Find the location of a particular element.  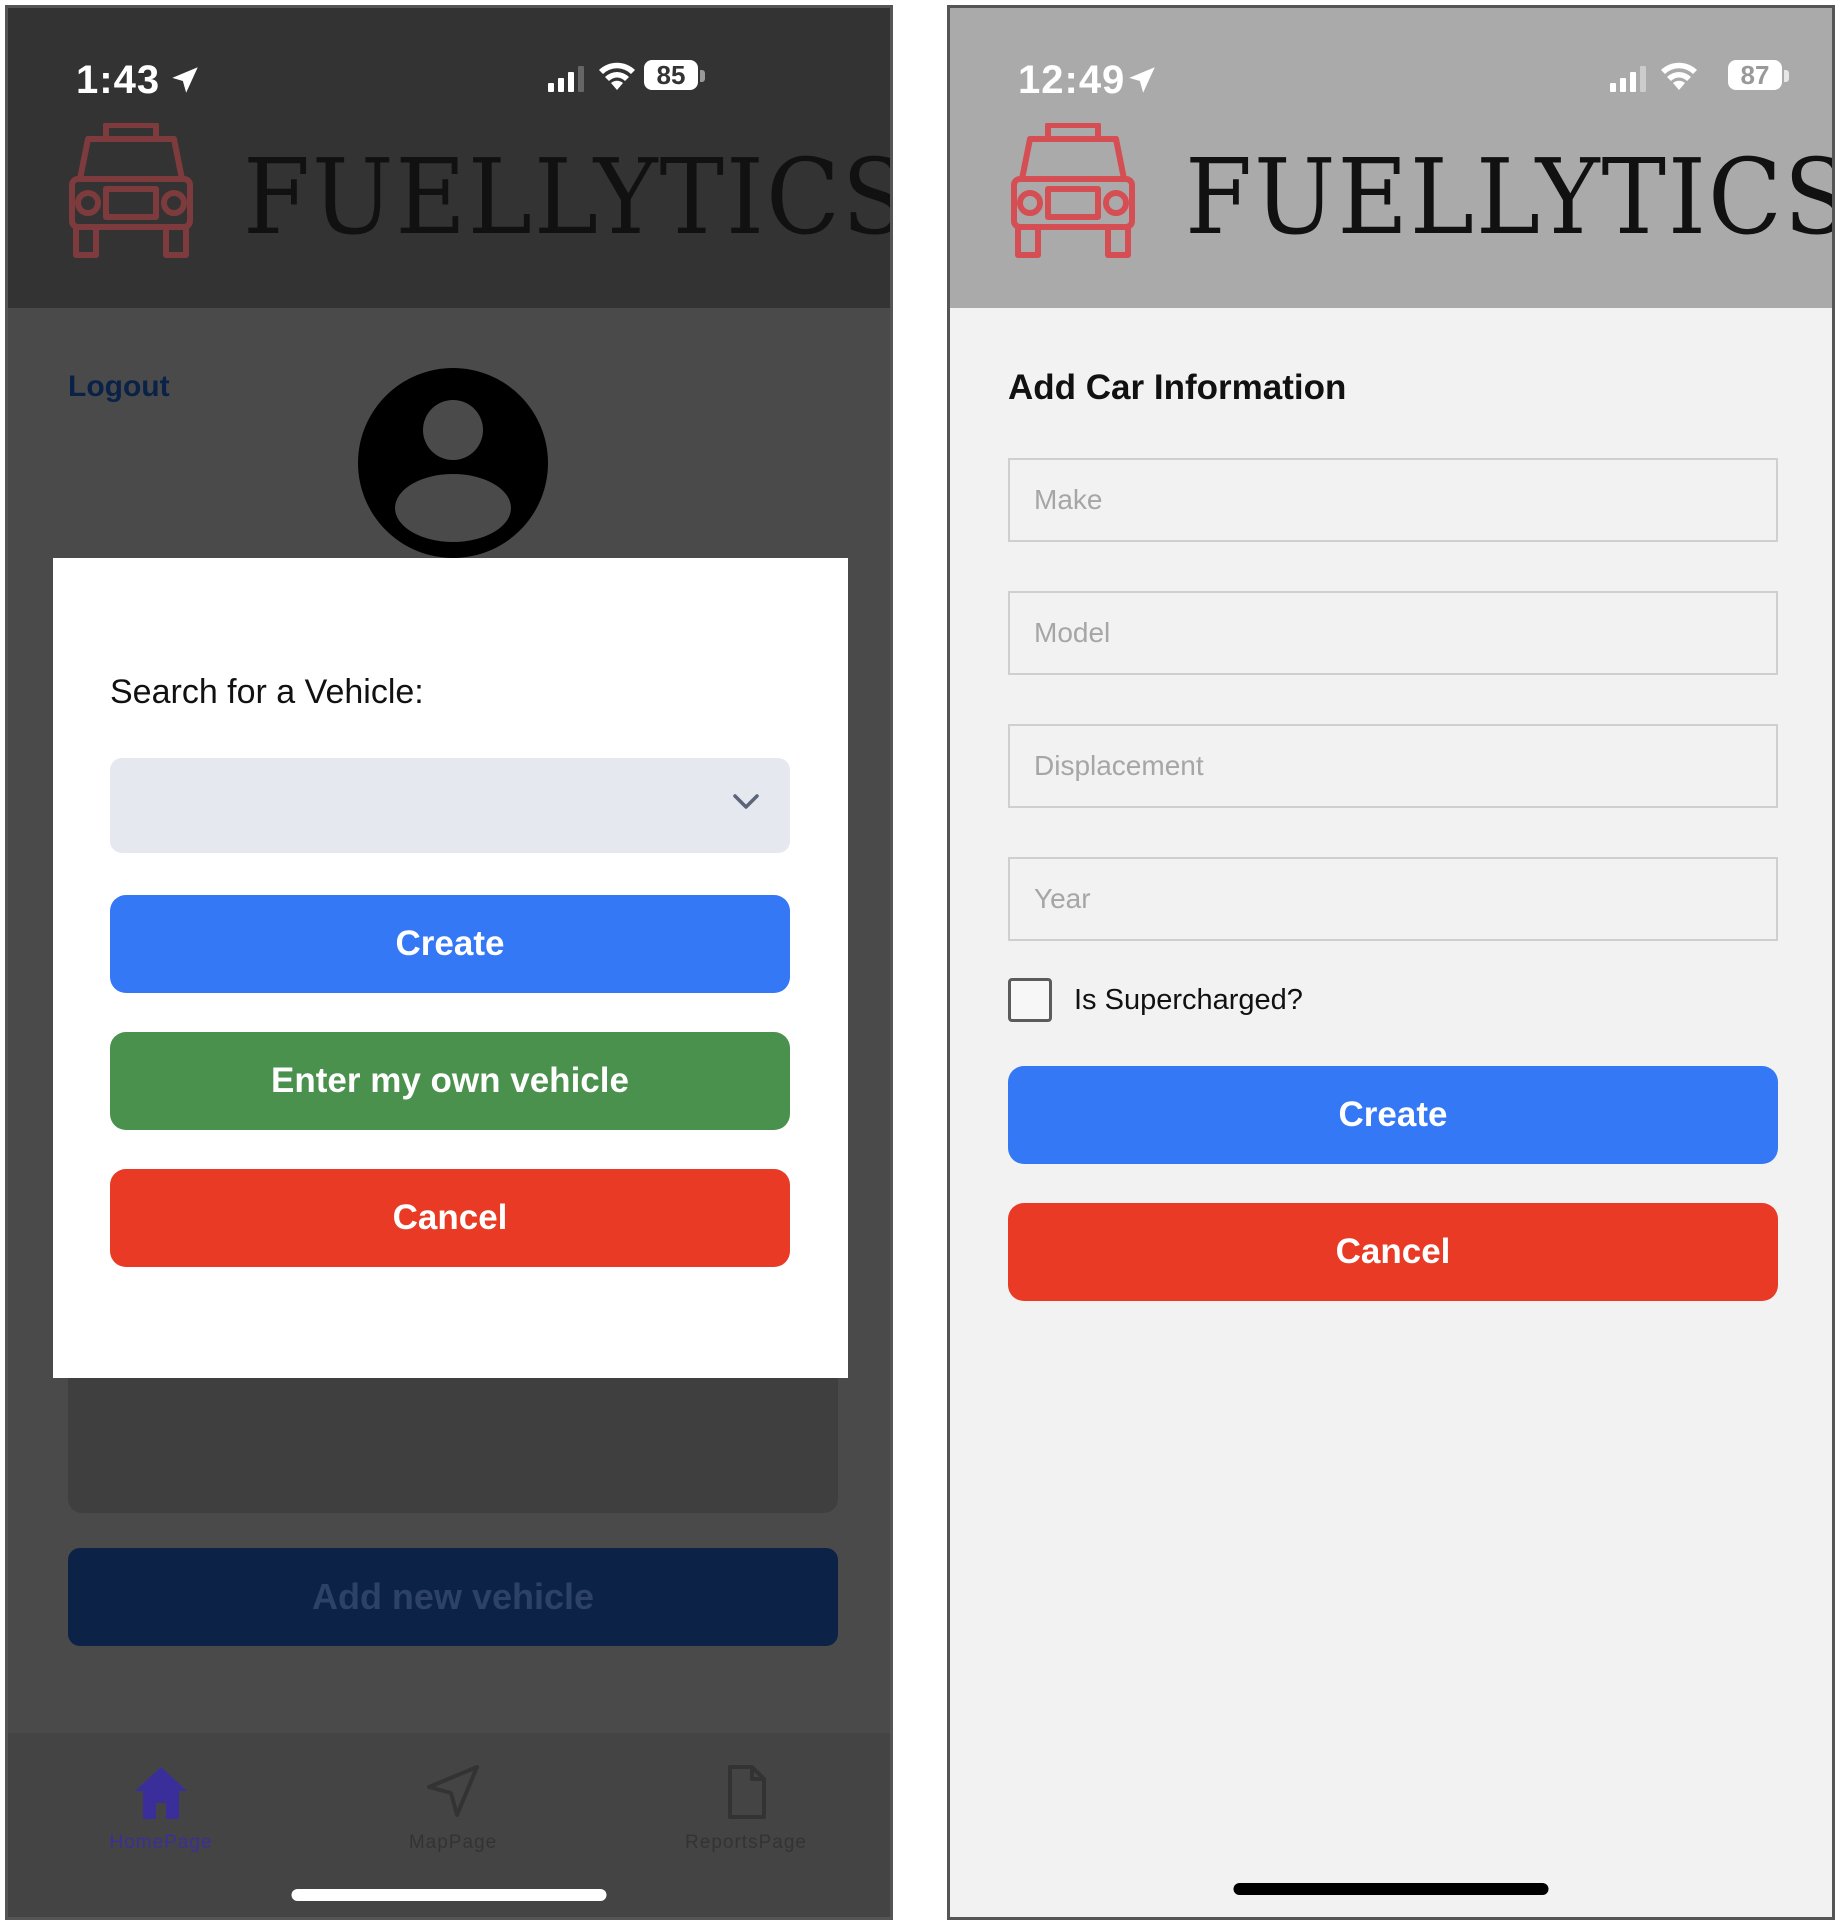

navigation-arrow-icon is located at coordinates (453, 1791).